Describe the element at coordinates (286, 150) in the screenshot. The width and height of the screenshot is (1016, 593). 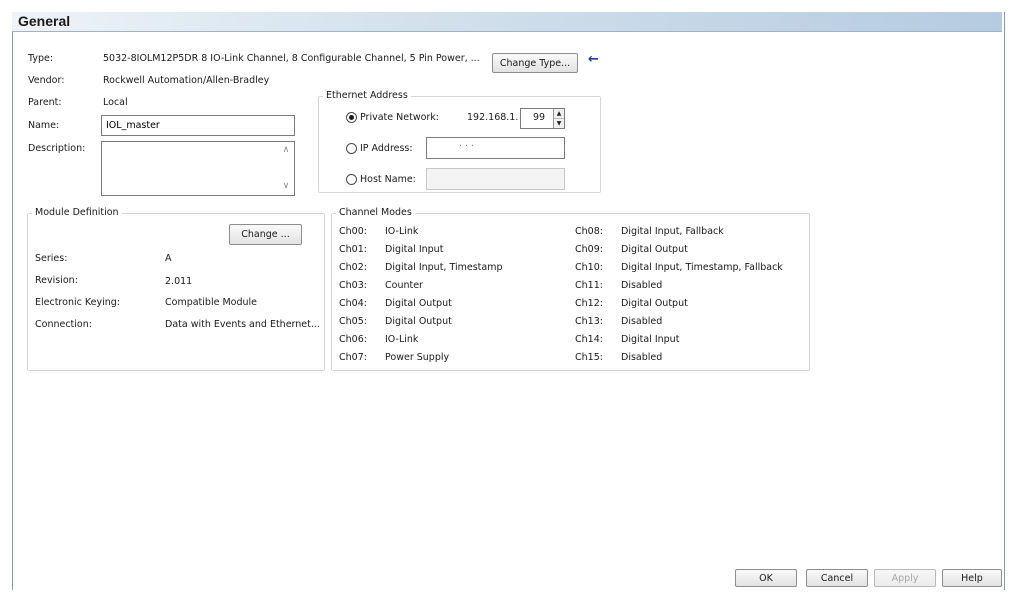
I see `chevron-up-icon: ∧` at that location.